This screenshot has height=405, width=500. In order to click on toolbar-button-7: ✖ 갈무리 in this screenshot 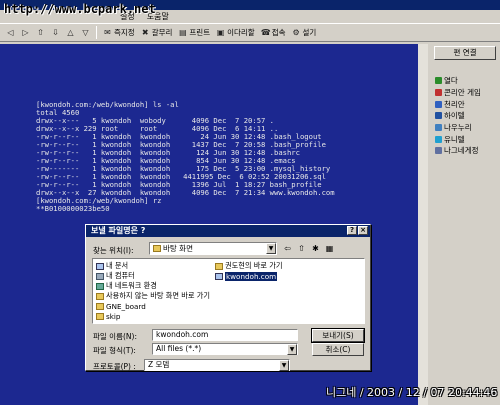, I will do `click(157, 32)`.